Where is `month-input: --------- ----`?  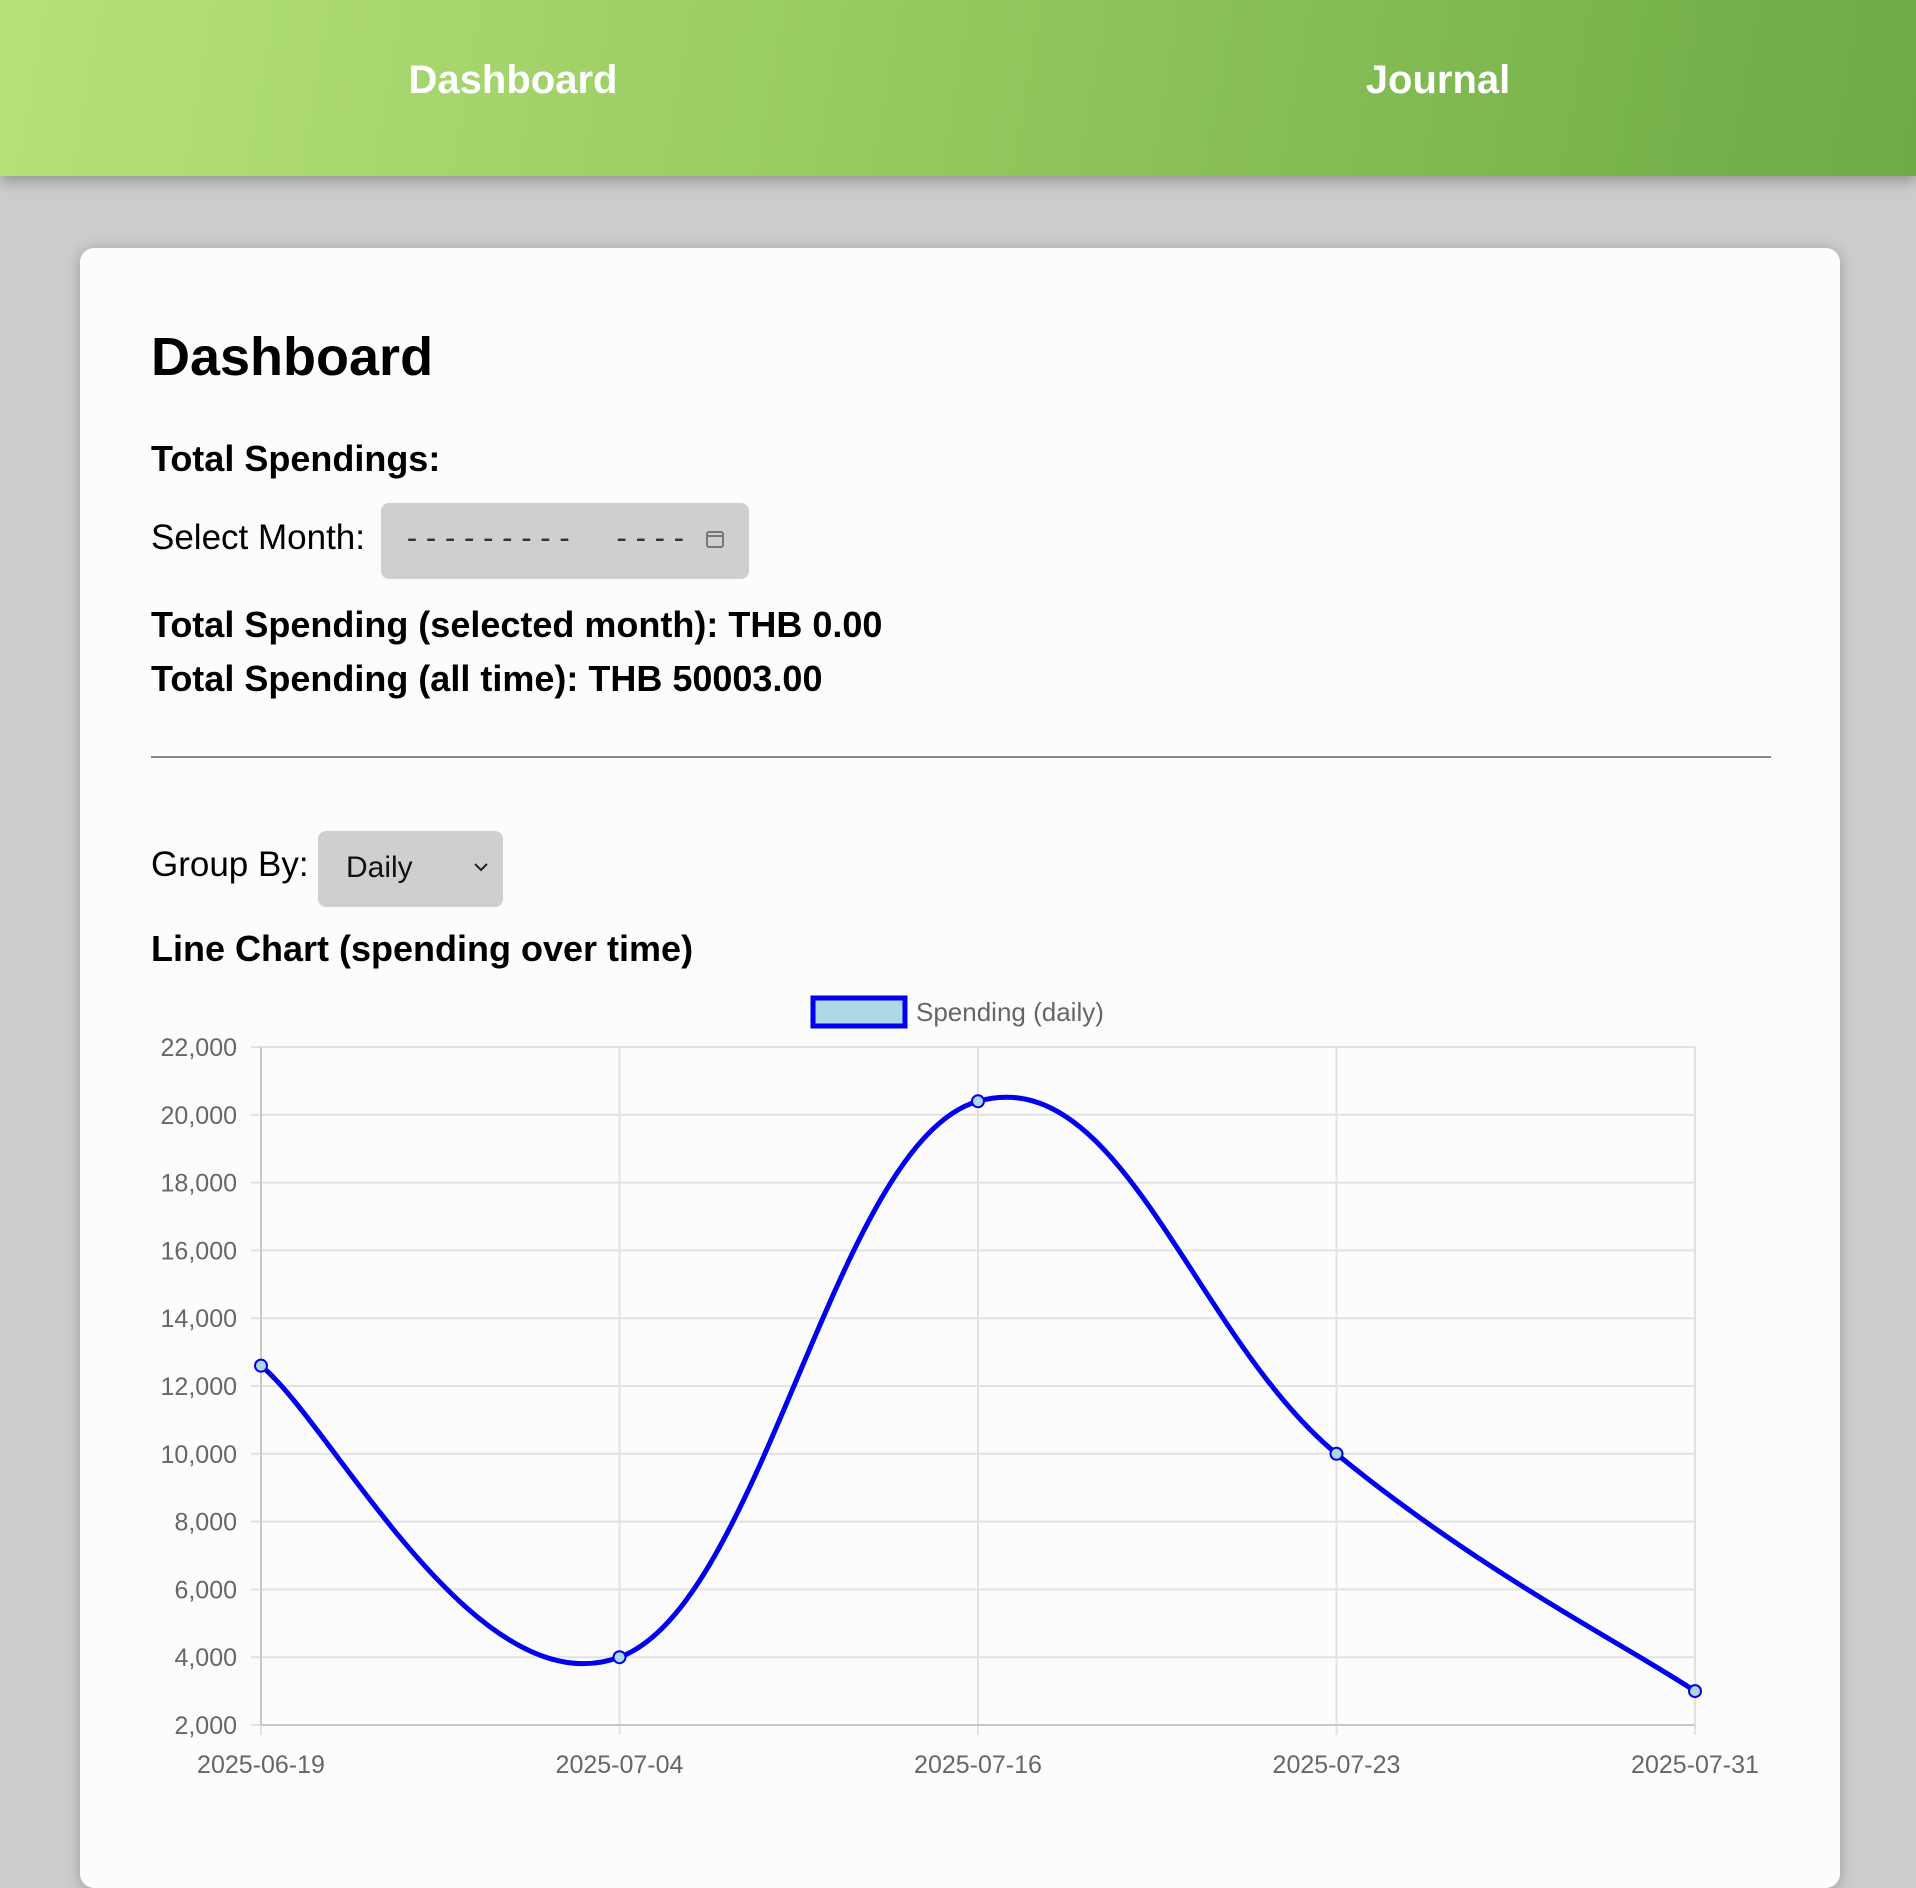 month-input: --------- ---- is located at coordinates (565, 541).